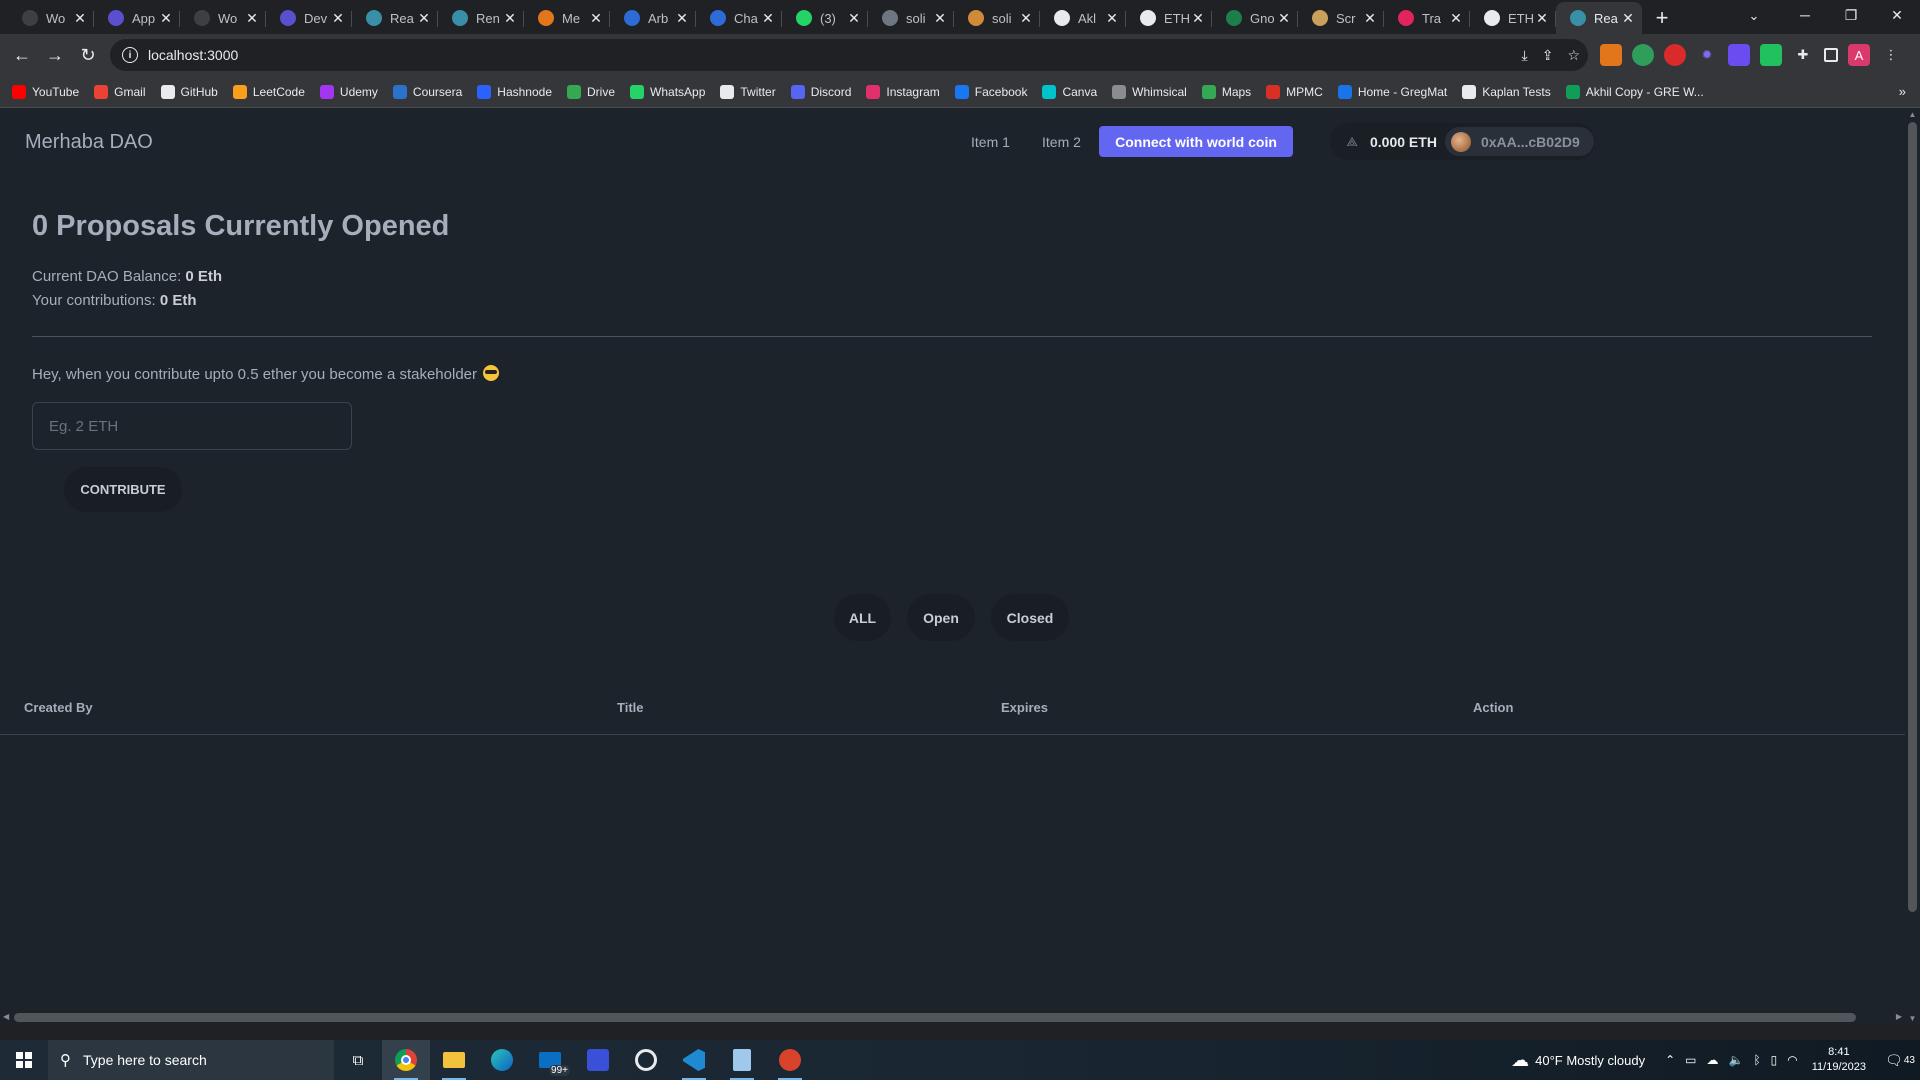 The height and width of the screenshot is (1080, 1920). Describe the element at coordinates (348, 91) in the screenshot. I see `bookmark-item: Udemy` at that location.